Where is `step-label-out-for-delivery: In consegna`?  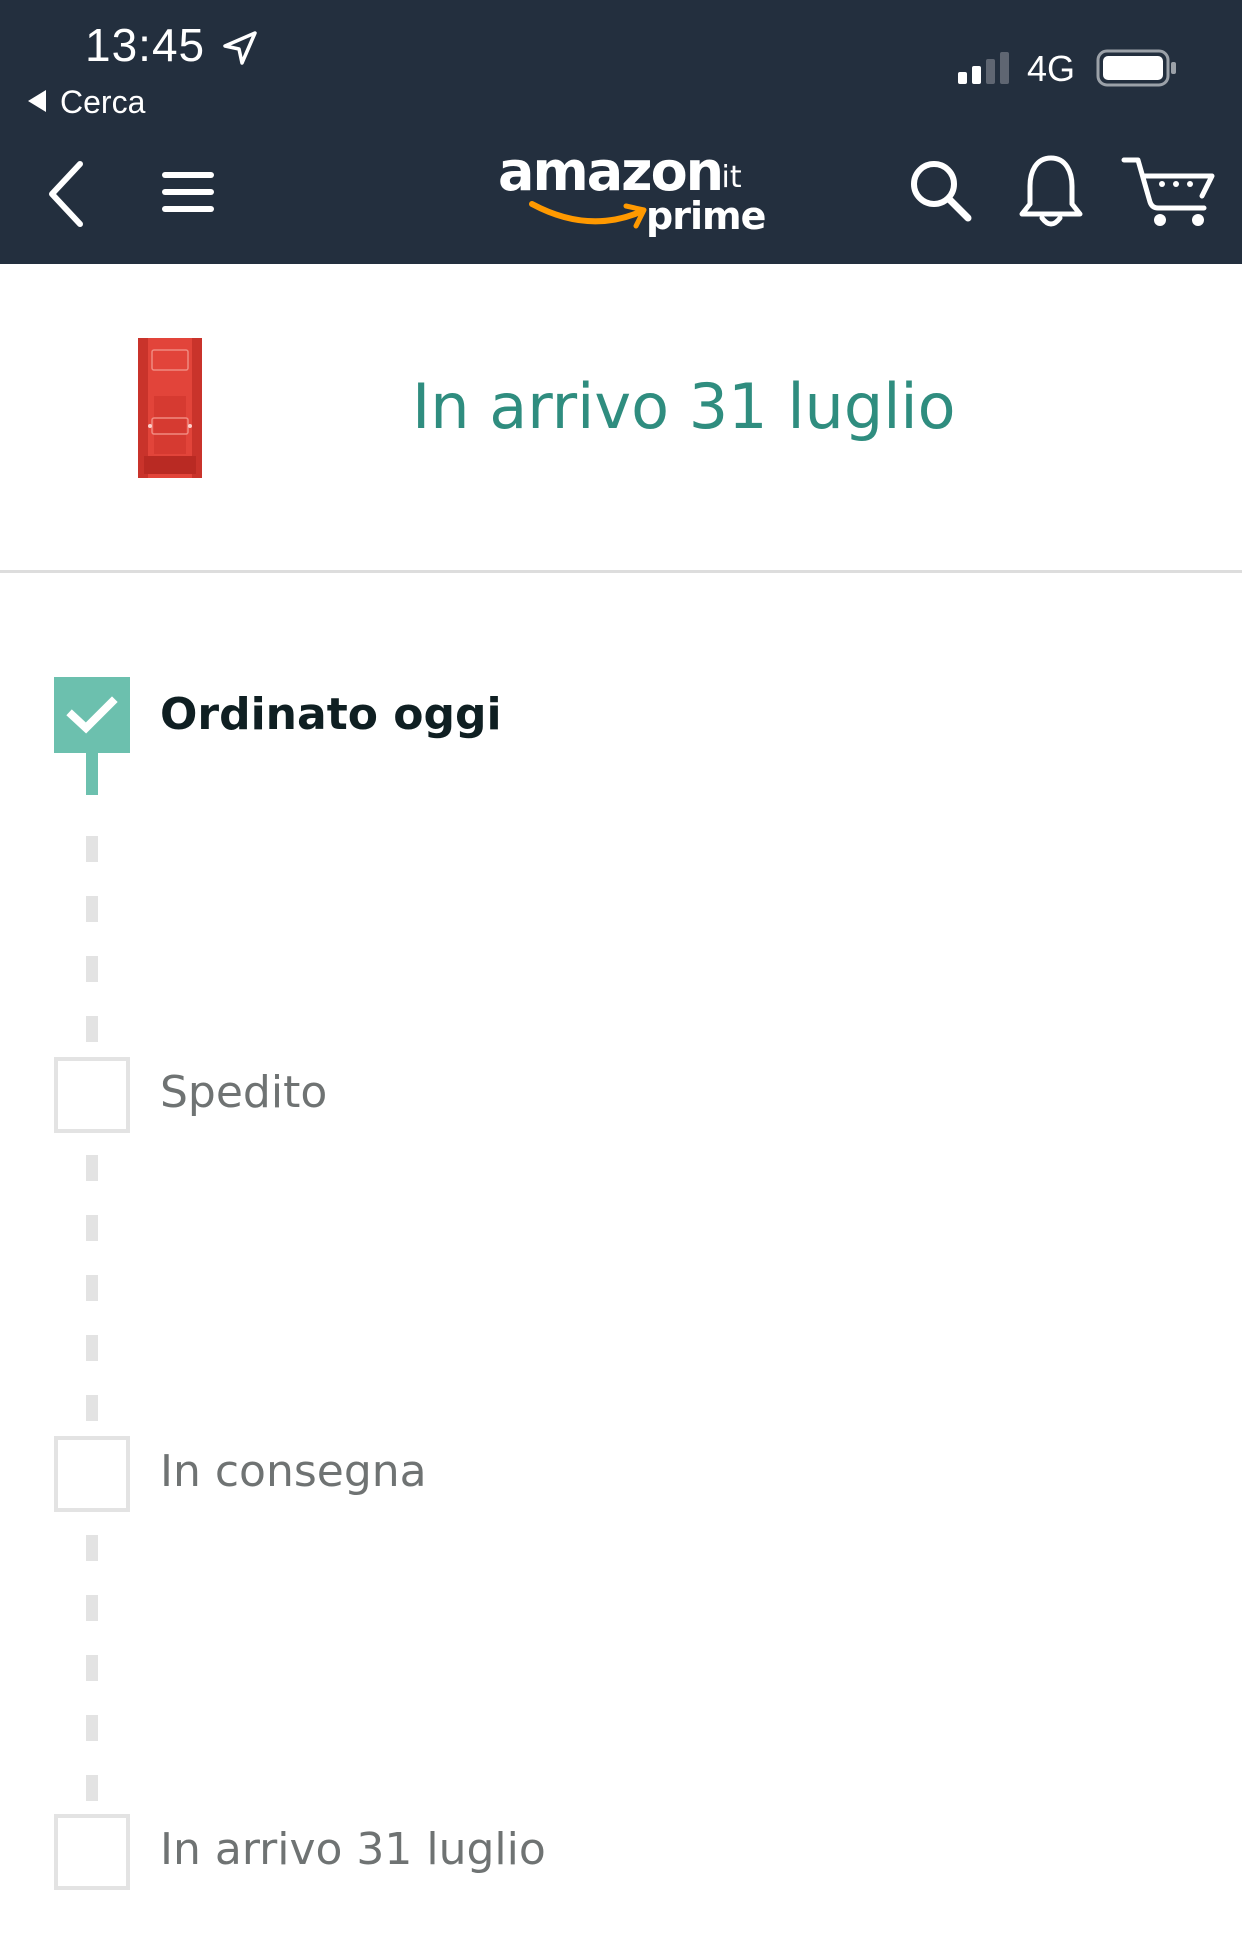 step-label-out-for-delivery: In consegna is located at coordinates (293, 1471).